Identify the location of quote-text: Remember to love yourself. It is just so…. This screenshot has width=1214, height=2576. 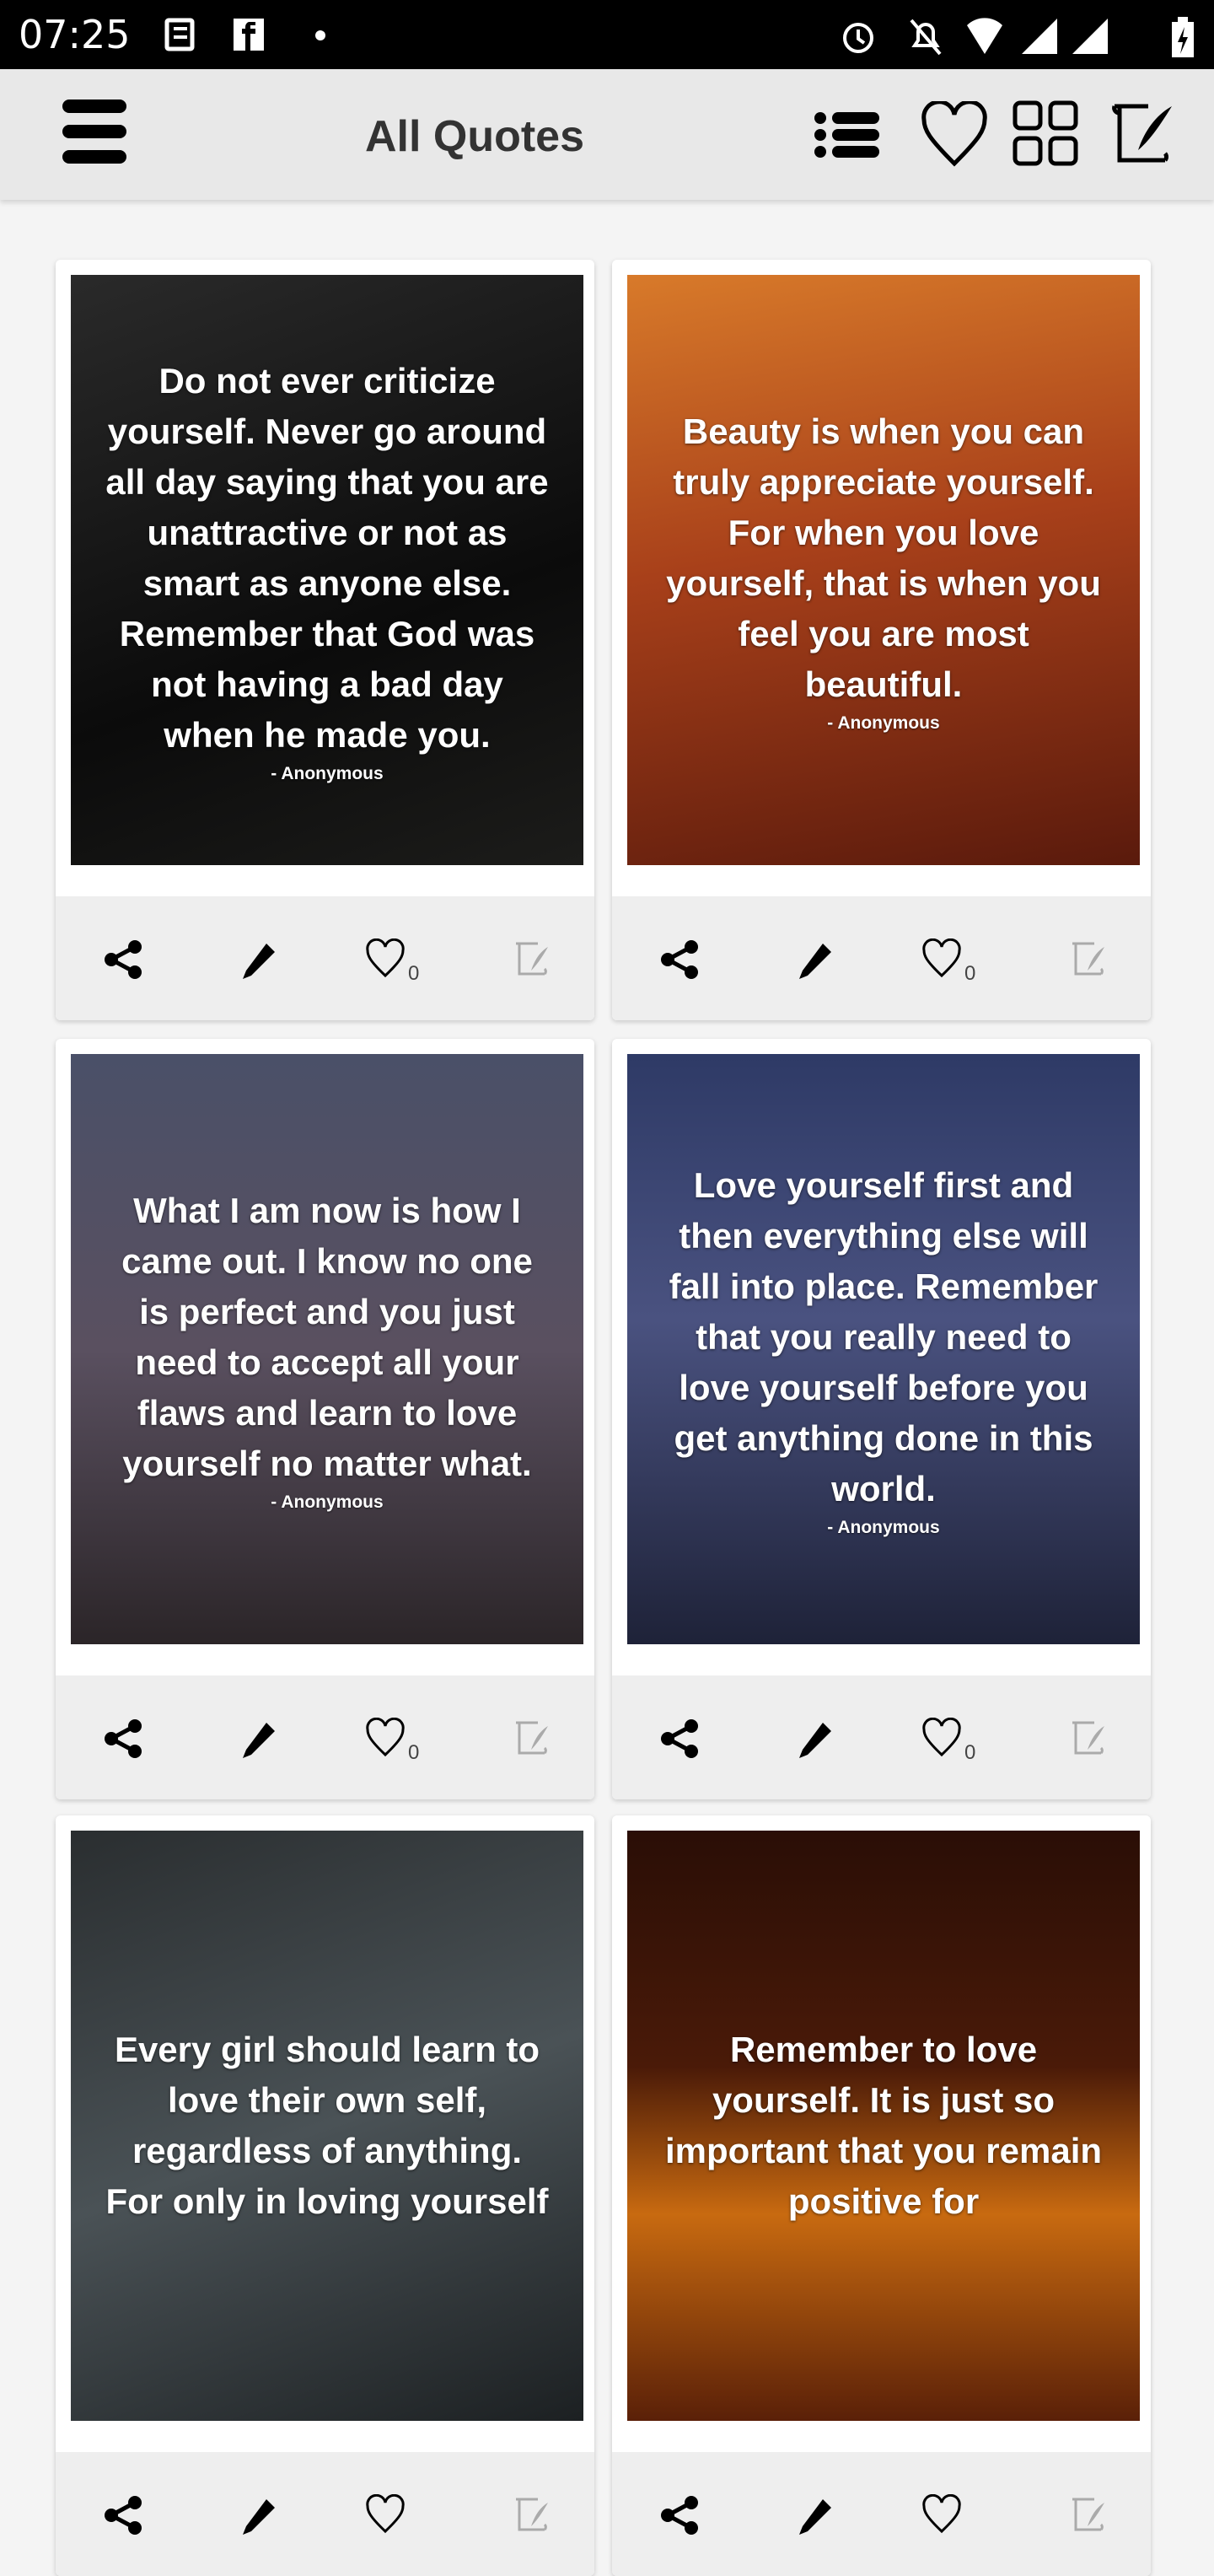
(883, 2125).